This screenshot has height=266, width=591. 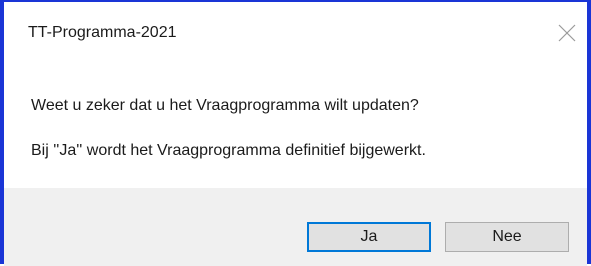 What do you see at coordinates (102, 32) in the screenshot?
I see `dialog-title: TT-Programma-2021` at bounding box center [102, 32].